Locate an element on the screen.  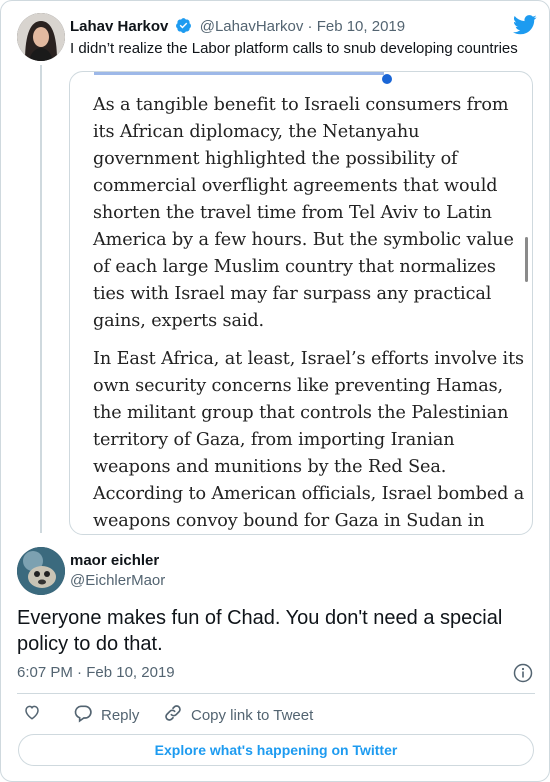
tweet-actions: Reply Copy link to Tweet is located at coordinates (277, 714).